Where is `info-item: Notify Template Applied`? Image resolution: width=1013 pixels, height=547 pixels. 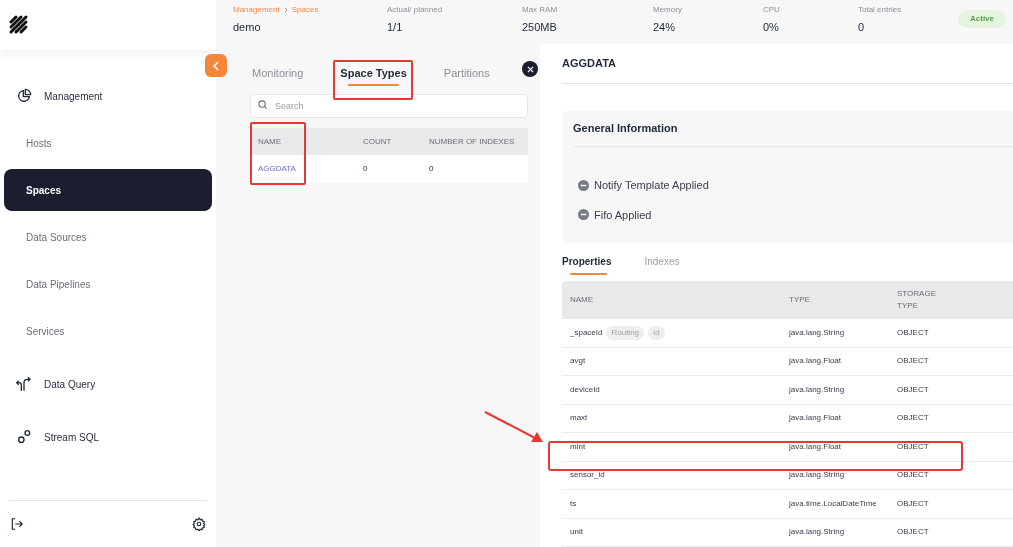
info-item: Notify Template Applied is located at coordinates (651, 185).